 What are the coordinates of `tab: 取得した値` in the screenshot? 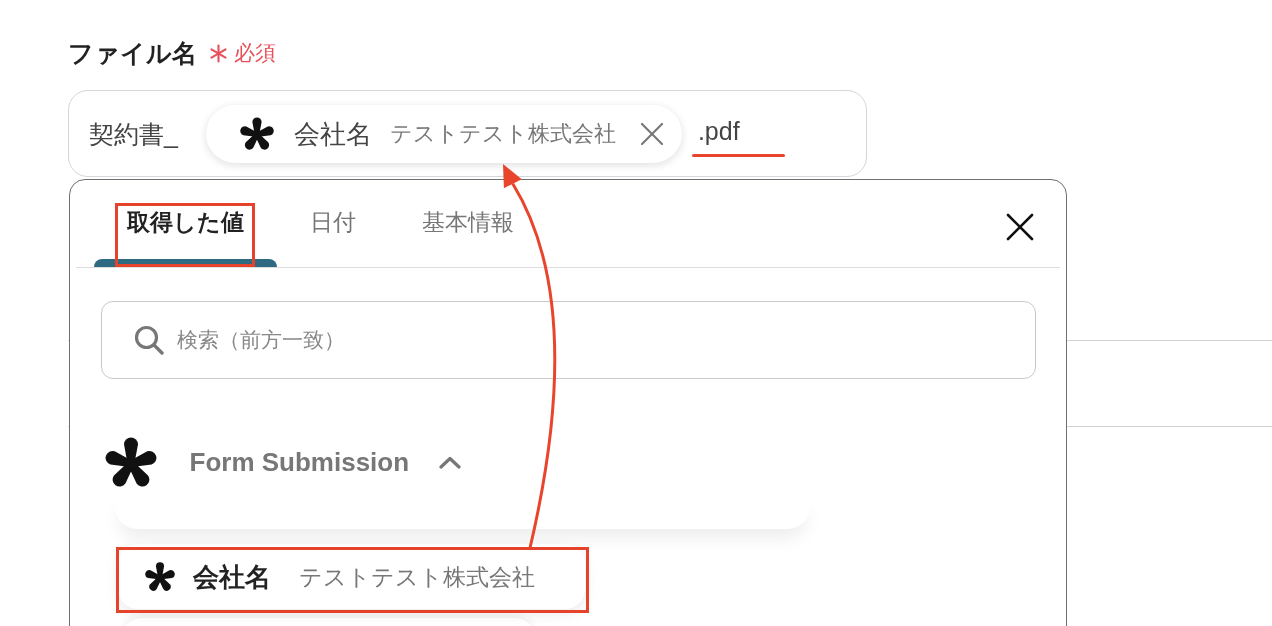 It's located at (185, 227).